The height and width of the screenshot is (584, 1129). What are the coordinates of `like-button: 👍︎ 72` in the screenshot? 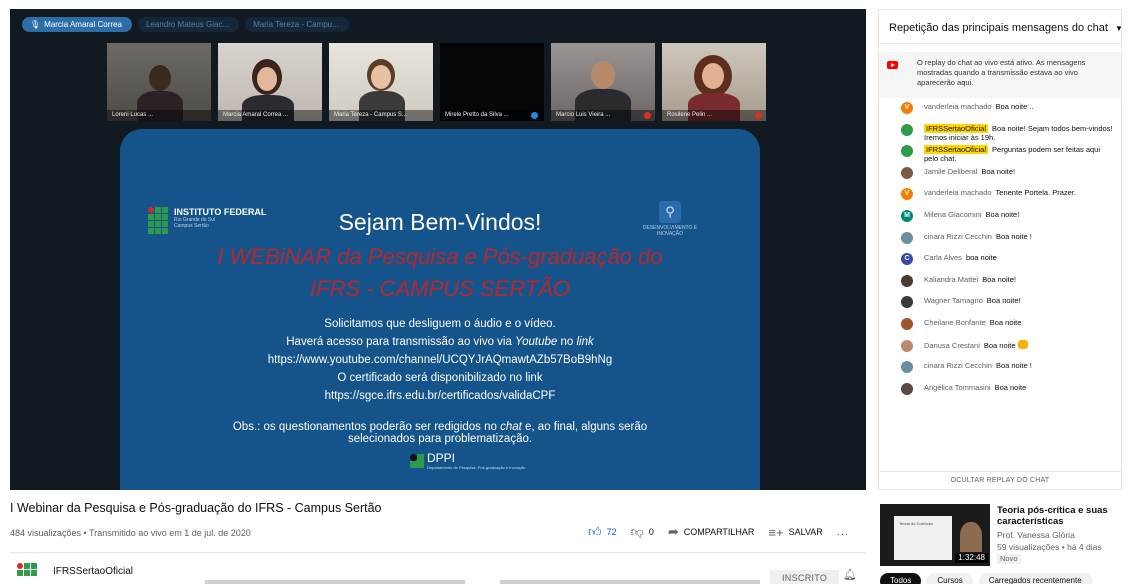 It's located at (602, 532).